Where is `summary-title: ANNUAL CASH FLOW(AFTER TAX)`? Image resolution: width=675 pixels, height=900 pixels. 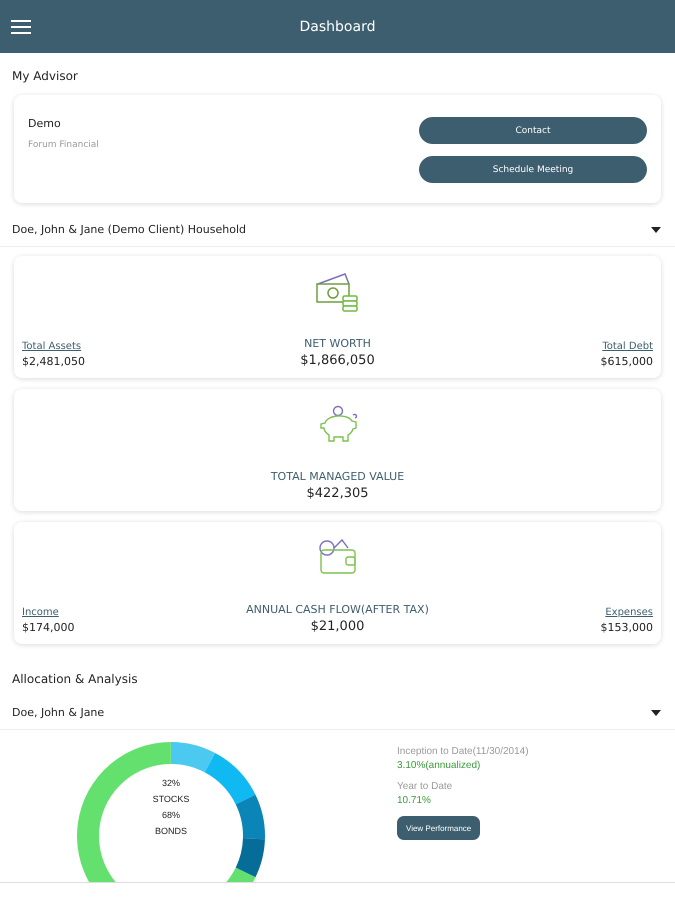 summary-title: ANNUAL CASH FLOW(AFTER TAX) is located at coordinates (337, 609).